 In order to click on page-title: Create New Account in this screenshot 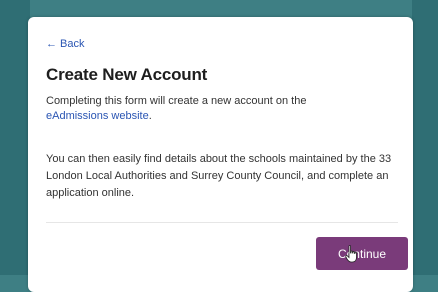, I will do `click(127, 74)`.